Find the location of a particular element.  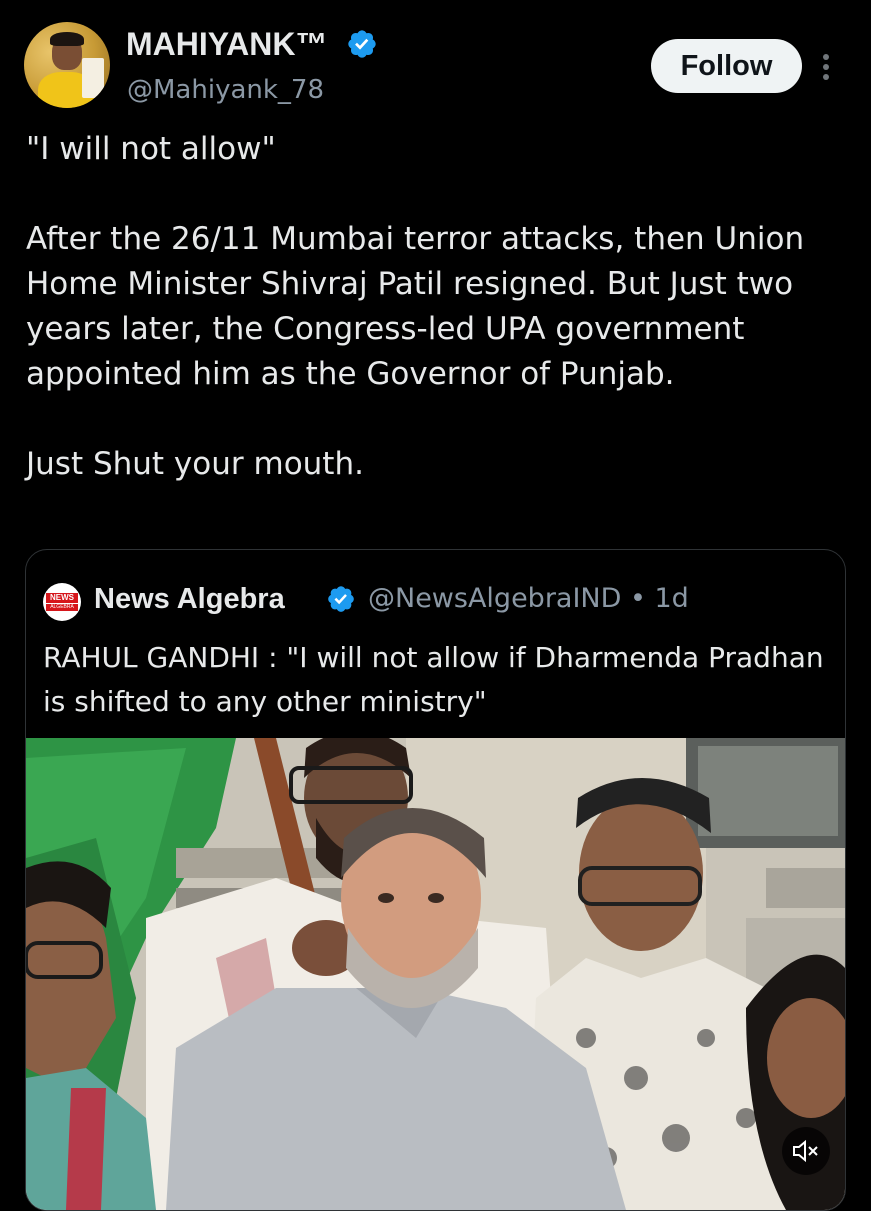

quoted-author-name: News Algebra is located at coordinates (189, 599).